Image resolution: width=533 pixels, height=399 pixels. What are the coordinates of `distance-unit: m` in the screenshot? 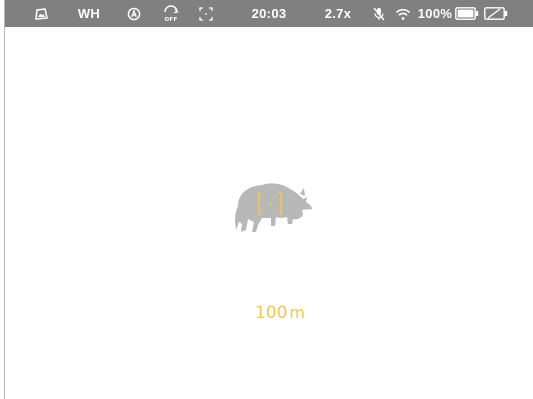 It's located at (297, 312).